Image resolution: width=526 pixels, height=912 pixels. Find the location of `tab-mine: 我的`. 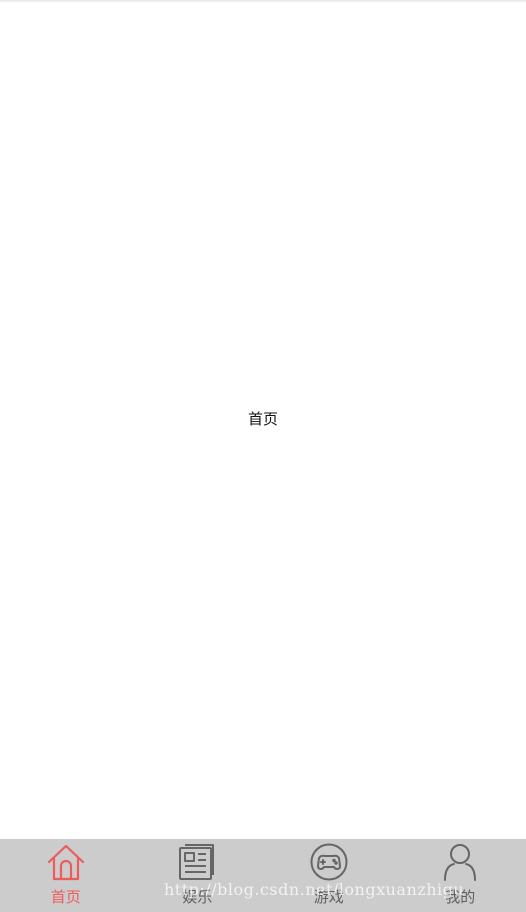

tab-mine: 我的 is located at coordinates (460, 875).